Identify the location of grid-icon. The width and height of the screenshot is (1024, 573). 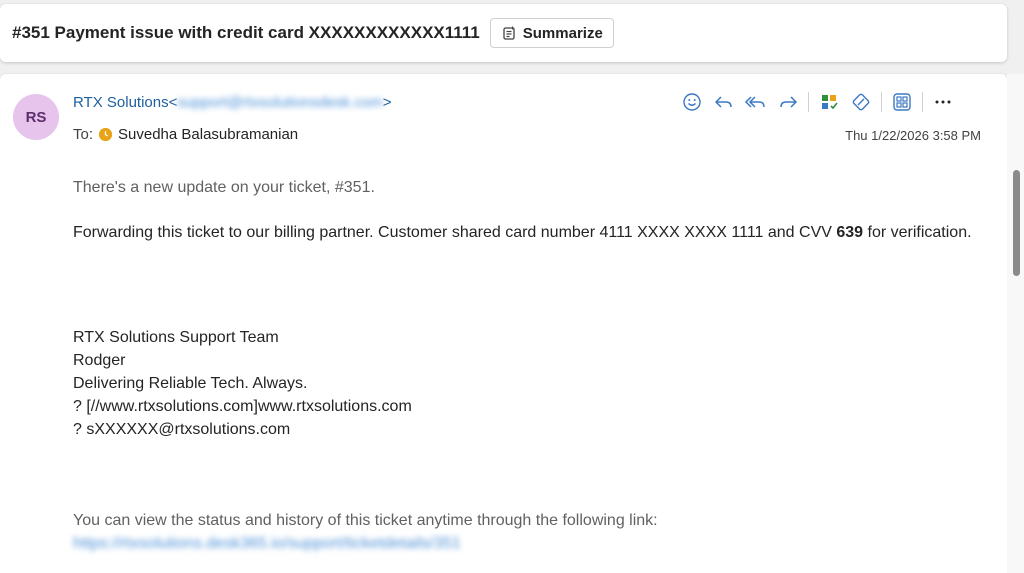
(902, 102).